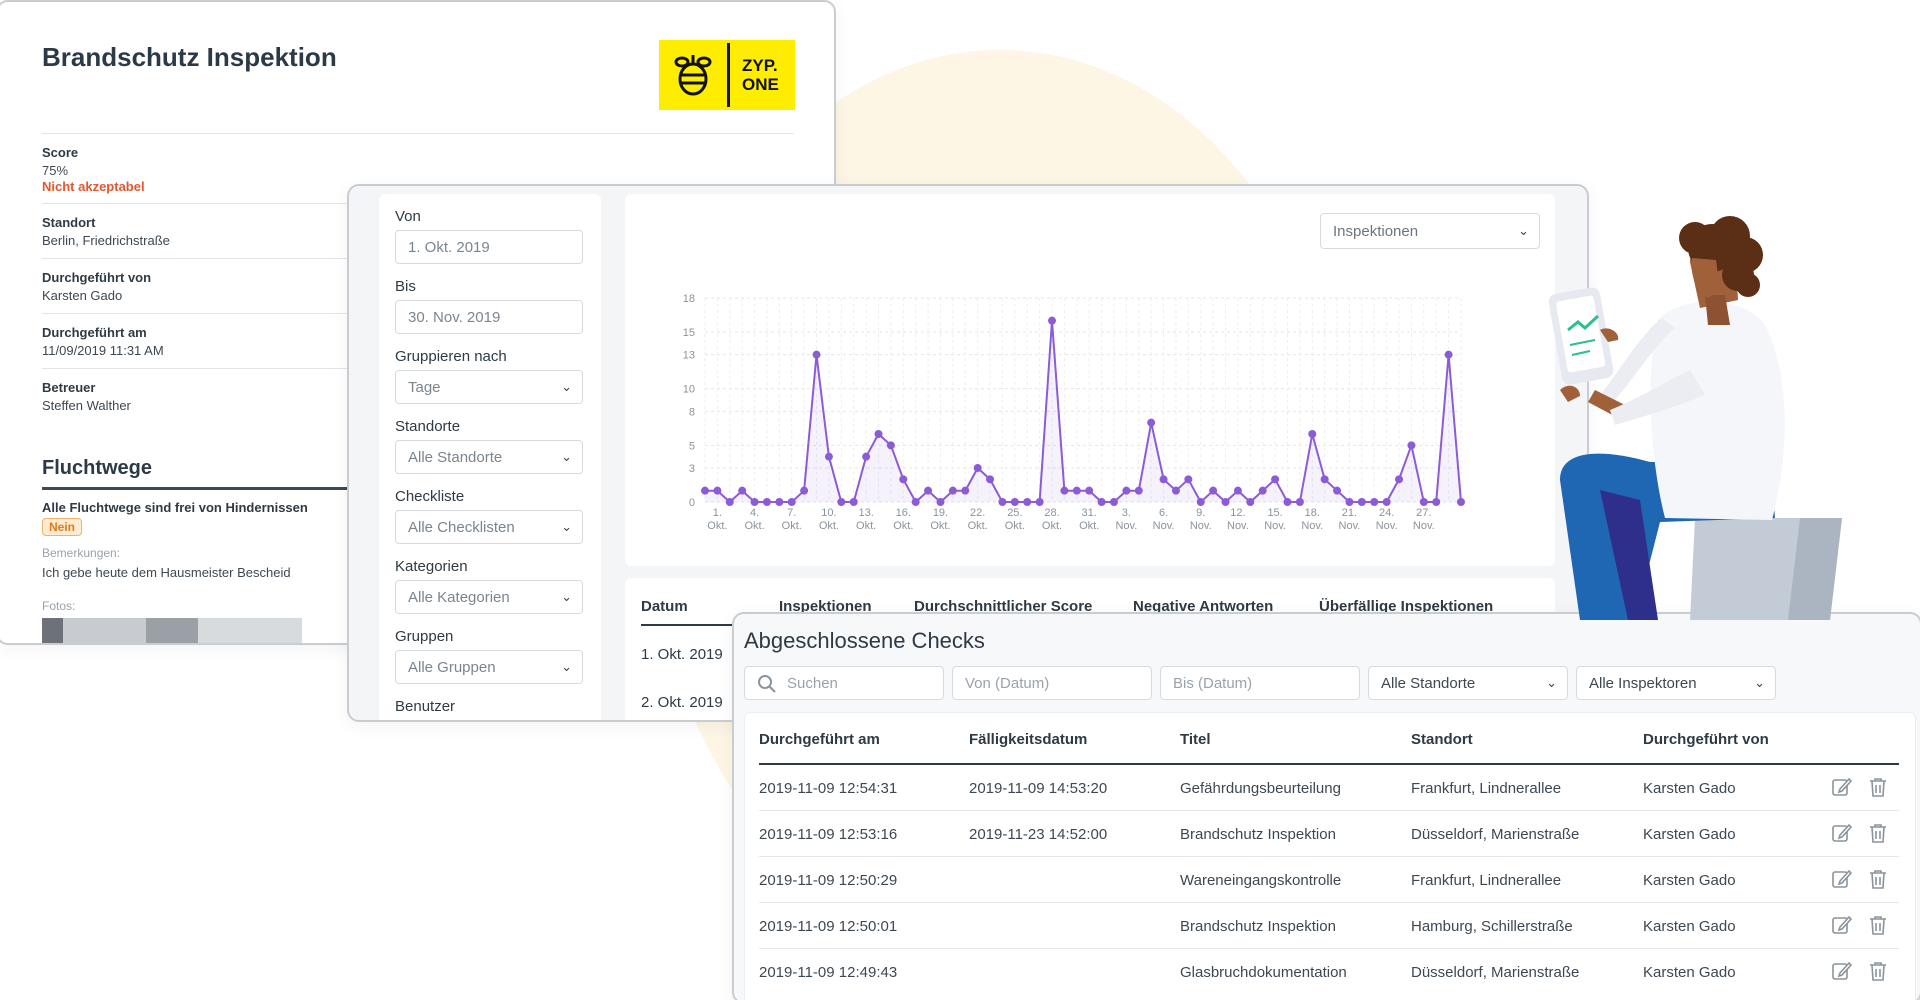 The width and height of the screenshot is (1920, 1000). I want to click on locations-select: Alle Standorte ⌄, so click(489, 457).